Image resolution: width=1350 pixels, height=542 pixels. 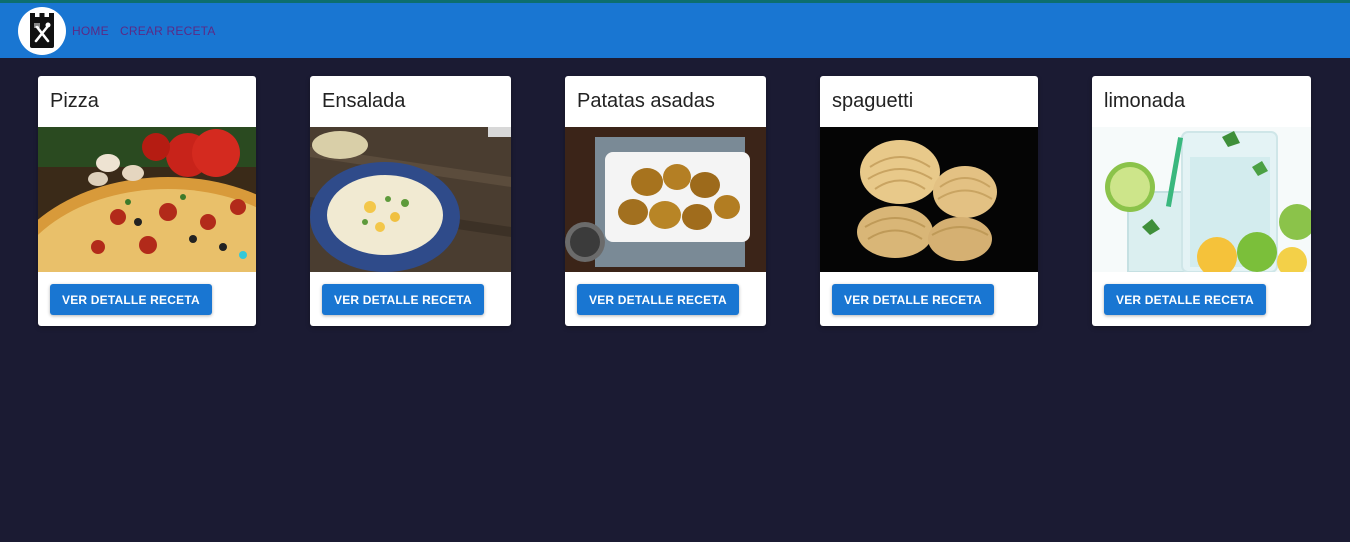 What do you see at coordinates (168, 31) in the screenshot?
I see `nav-link-crear-receta: CREAR RECETA` at bounding box center [168, 31].